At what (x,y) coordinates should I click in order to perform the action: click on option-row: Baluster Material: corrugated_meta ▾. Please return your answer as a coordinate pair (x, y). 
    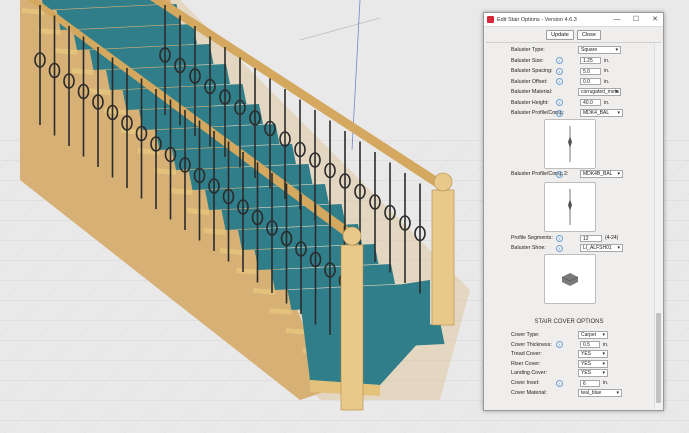
    Looking at the image, I should click on (566, 92).